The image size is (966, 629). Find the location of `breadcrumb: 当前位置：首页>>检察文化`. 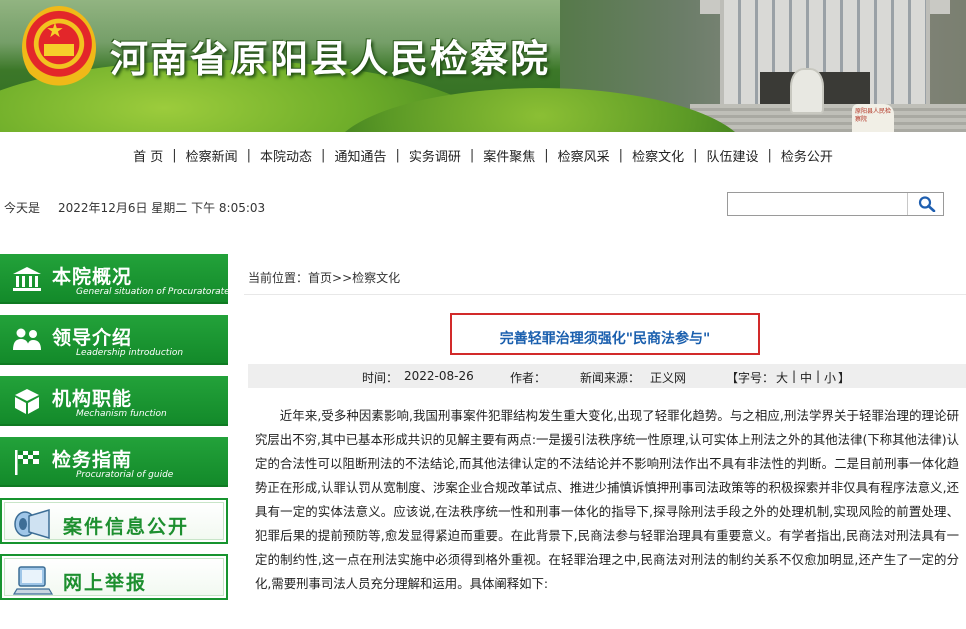

breadcrumb: 当前位置：首页>>检察文化 is located at coordinates (324, 277).